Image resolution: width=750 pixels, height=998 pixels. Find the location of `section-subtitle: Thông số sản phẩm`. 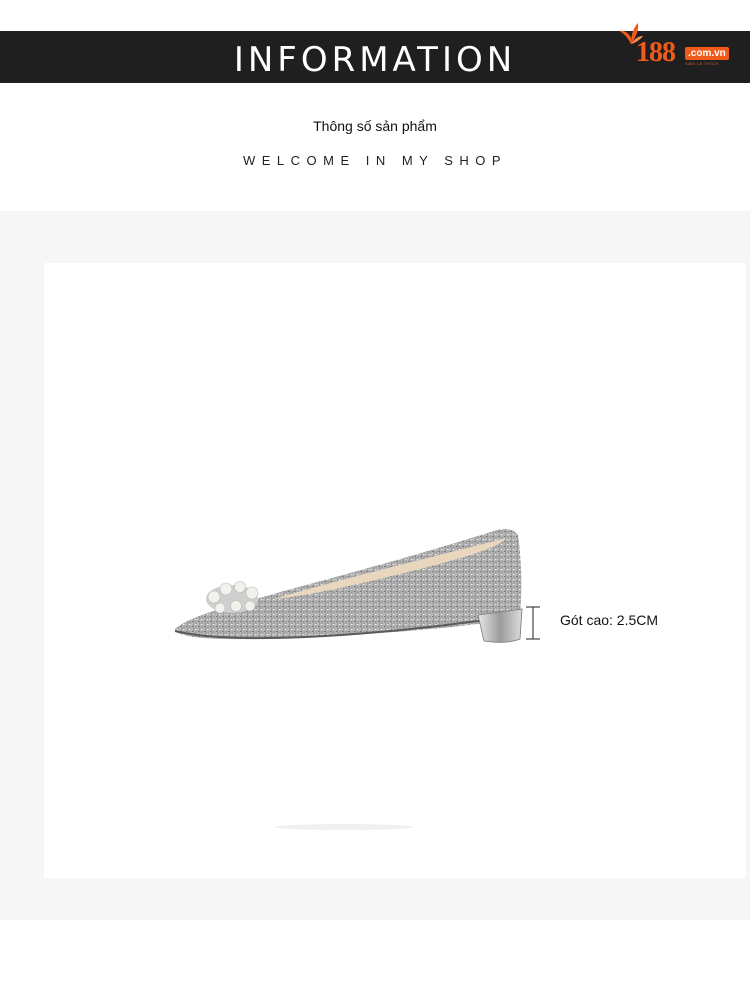

section-subtitle: Thông số sản phẩm is located at coordinates (375, 126).